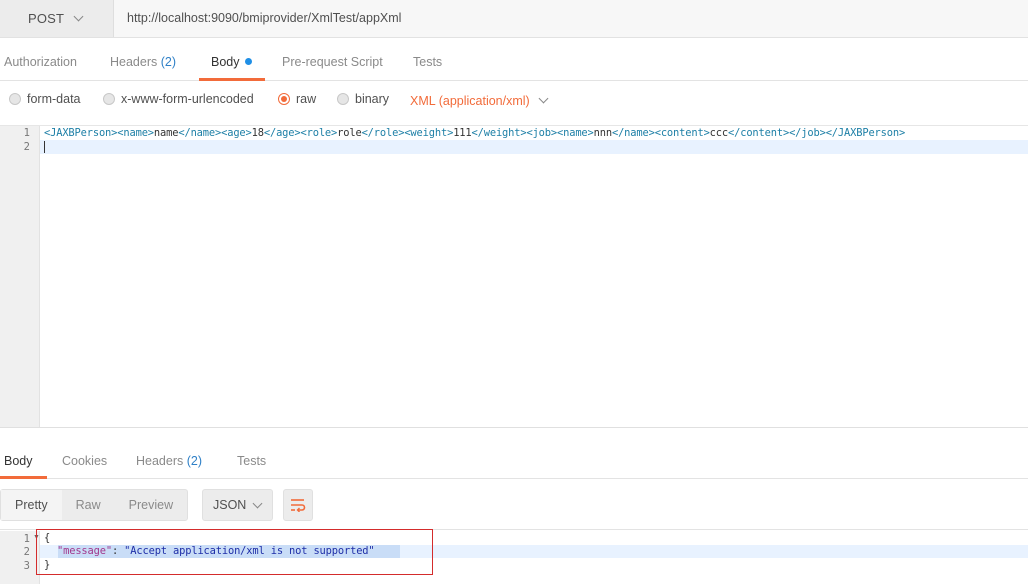 The width and height of the screenshot is (1028, 584). What do you see at coordinates (383, 133) in the screenshot?
I see `xml-tag-token: </role>` at bounding box center [383, 133].